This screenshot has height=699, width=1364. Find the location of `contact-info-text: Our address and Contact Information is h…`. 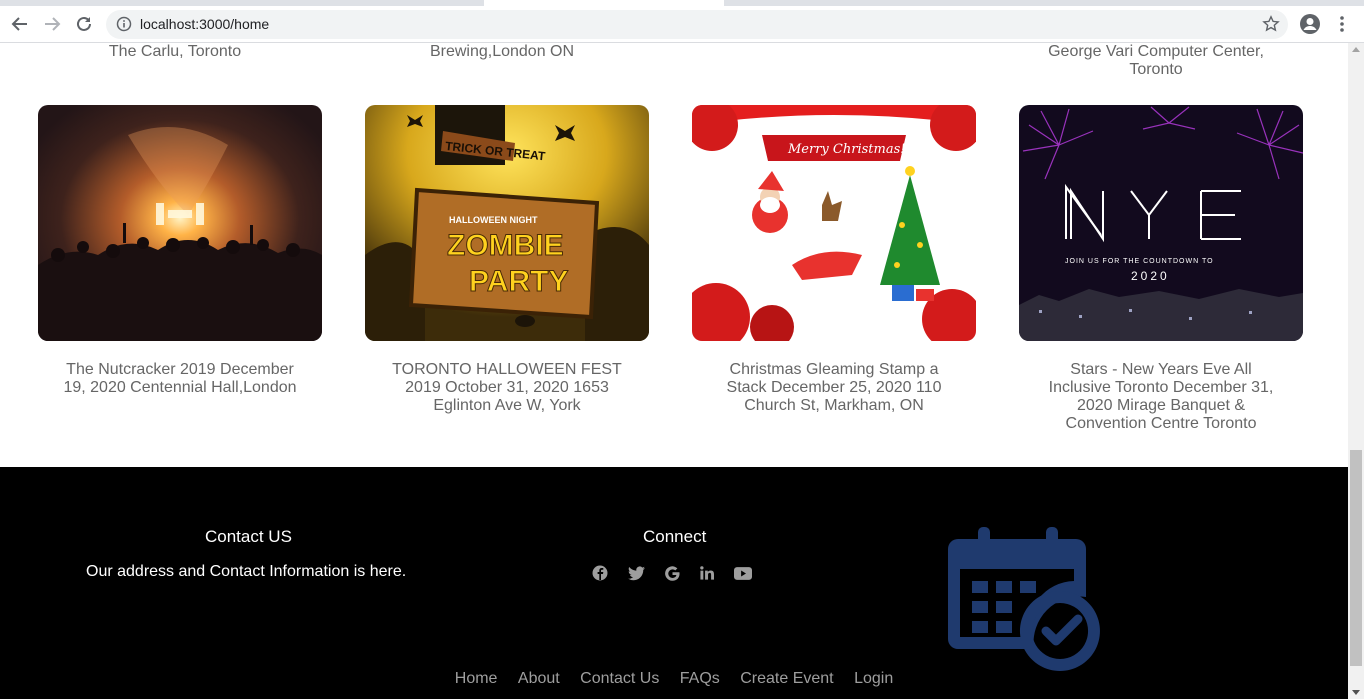

contact-info-text: Our address and Contact Information is h… is located at coordinates (246, 571).